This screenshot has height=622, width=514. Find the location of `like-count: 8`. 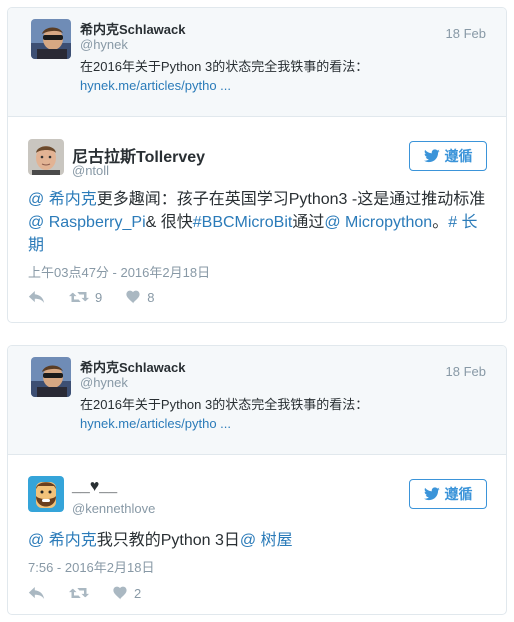

like-count: 8 is located at coordinates (151, 297).